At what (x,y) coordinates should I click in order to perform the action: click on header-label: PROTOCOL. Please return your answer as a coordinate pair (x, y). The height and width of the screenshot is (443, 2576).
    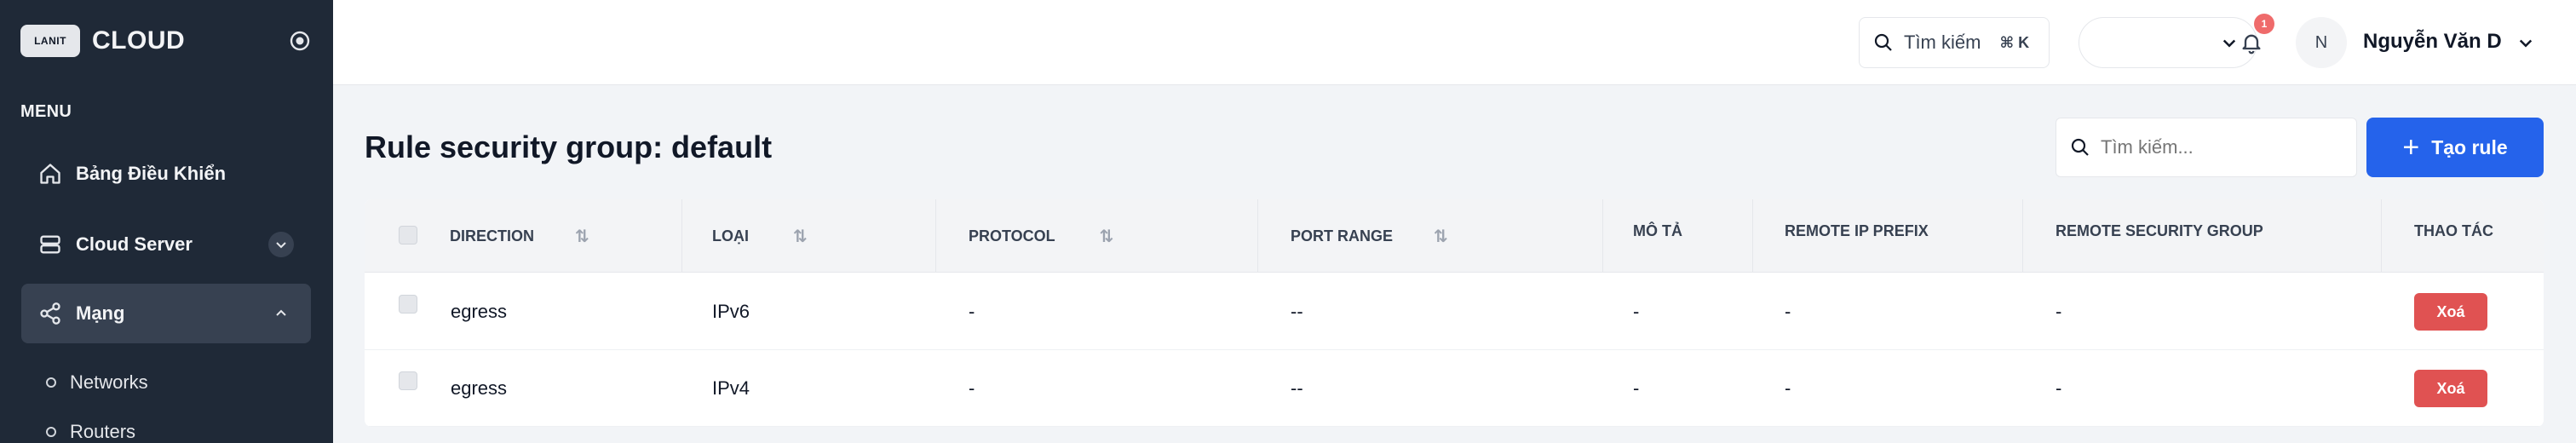
    Looking at the image, I should click on (1012, 236).